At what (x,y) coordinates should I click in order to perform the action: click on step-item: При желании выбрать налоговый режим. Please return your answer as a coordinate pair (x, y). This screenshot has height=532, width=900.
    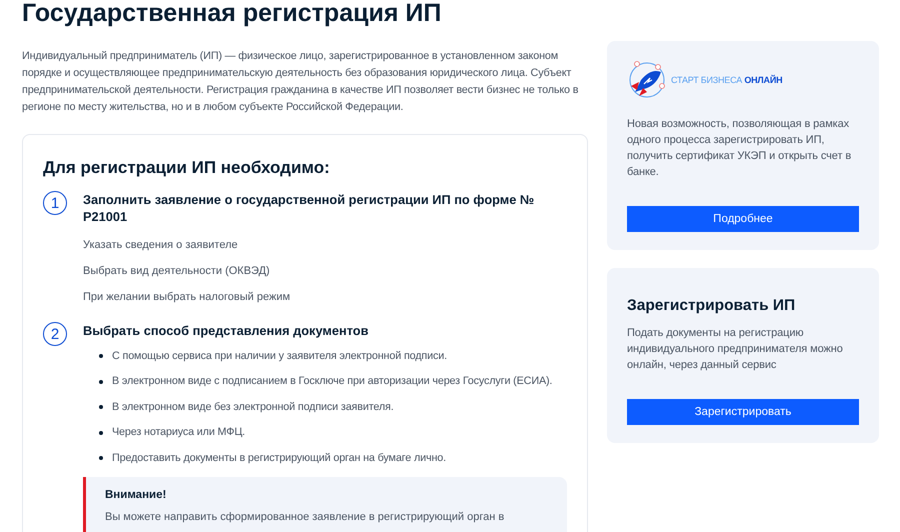
    Looking at the image, I should click on (187, 297).